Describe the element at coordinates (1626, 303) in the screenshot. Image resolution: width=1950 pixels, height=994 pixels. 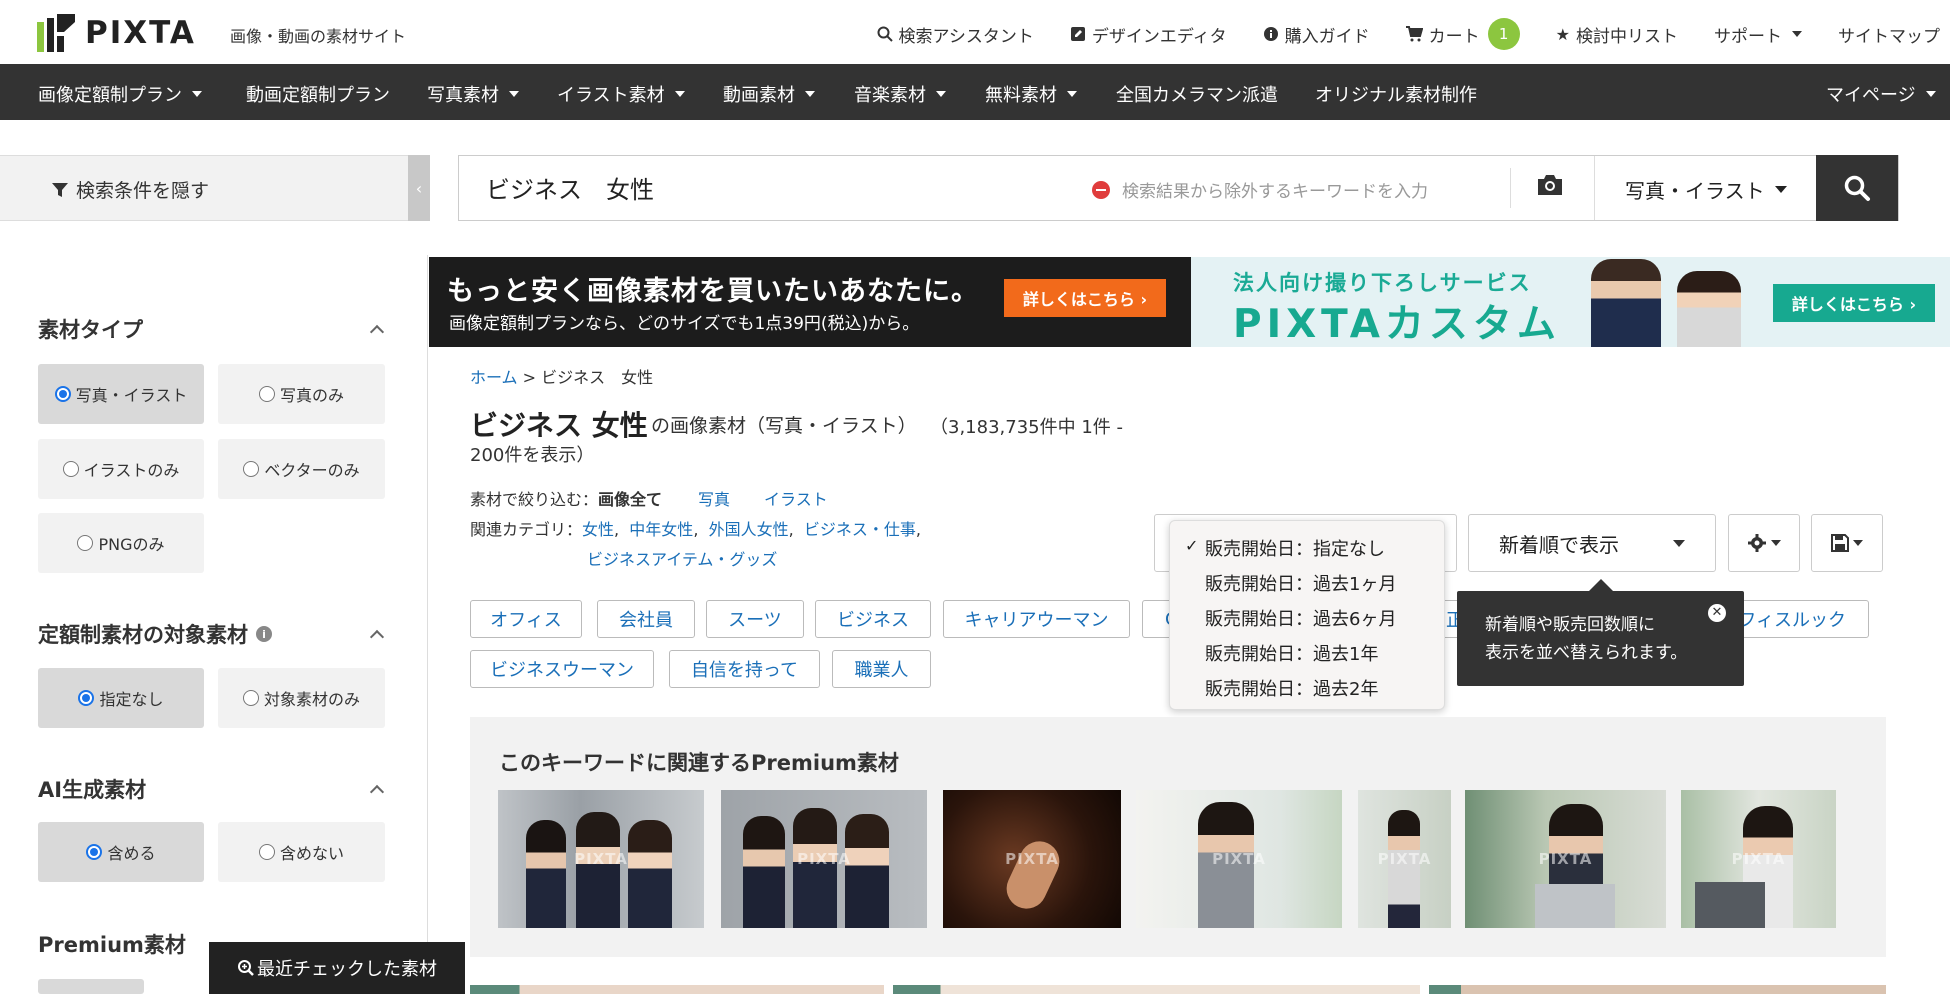
I see `banner-photo` at that location.